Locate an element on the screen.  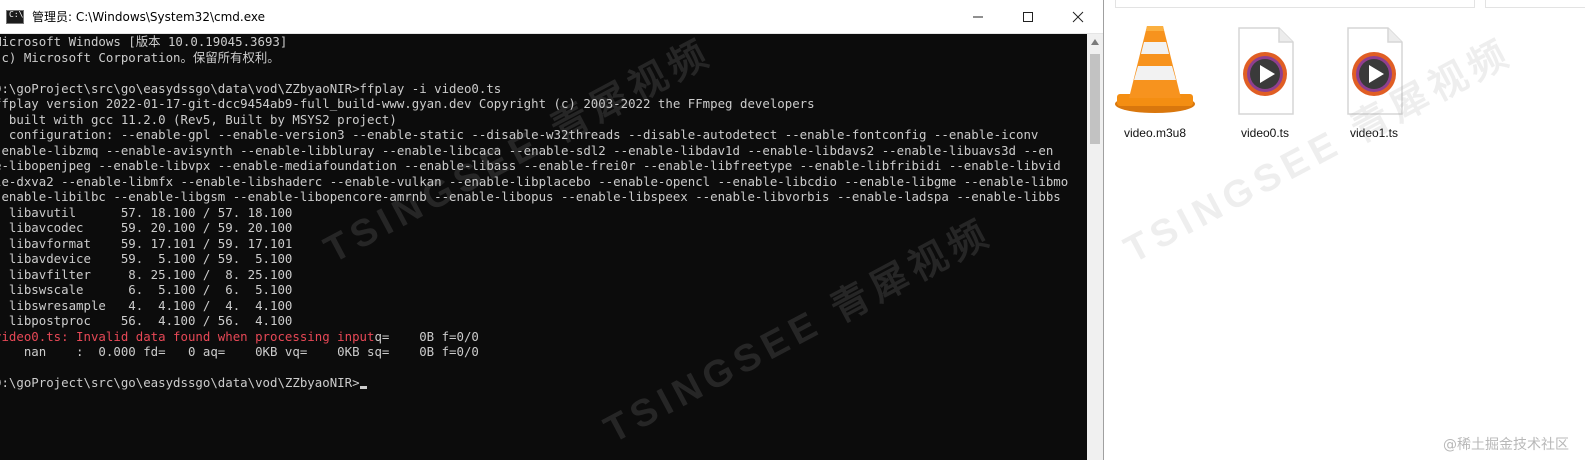
file-name: video1.ts is located at coordinates (1374, 133).